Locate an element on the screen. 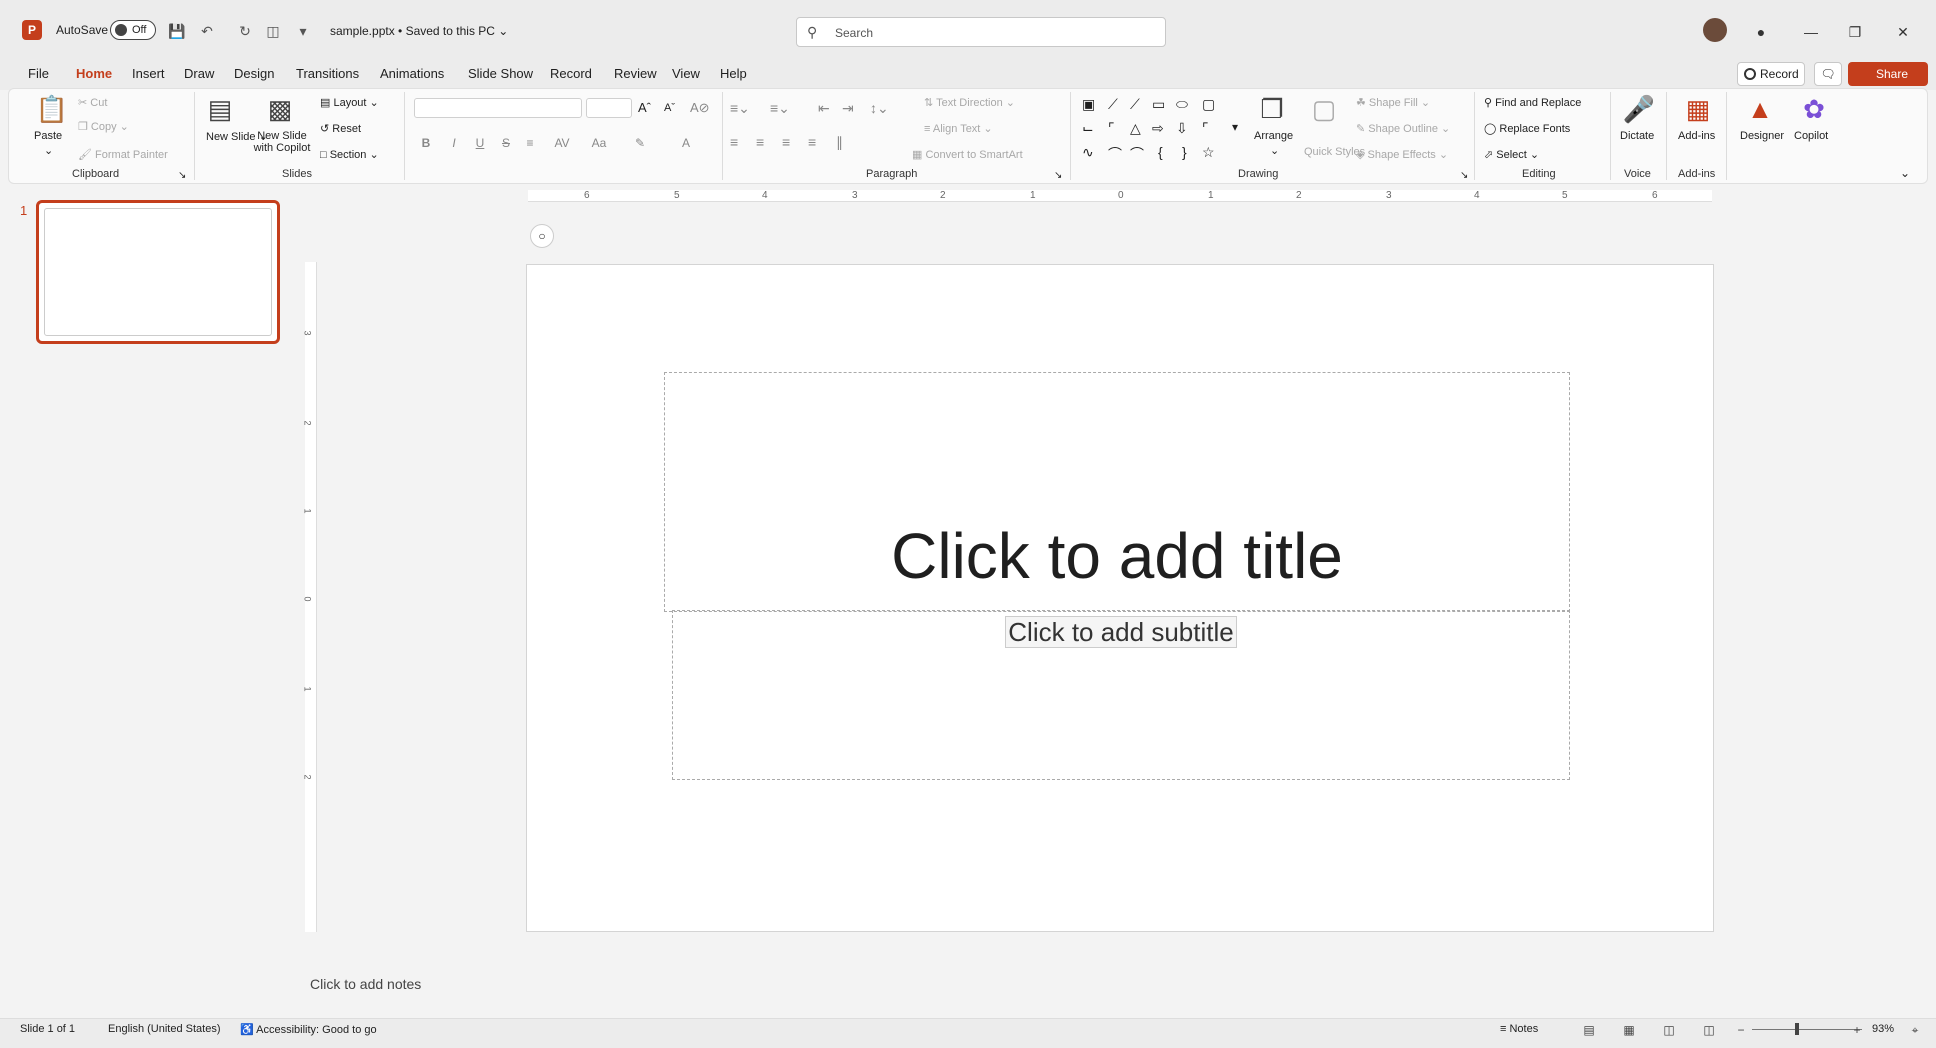  tab-animations: Animations is located at coordinates (412, 73).